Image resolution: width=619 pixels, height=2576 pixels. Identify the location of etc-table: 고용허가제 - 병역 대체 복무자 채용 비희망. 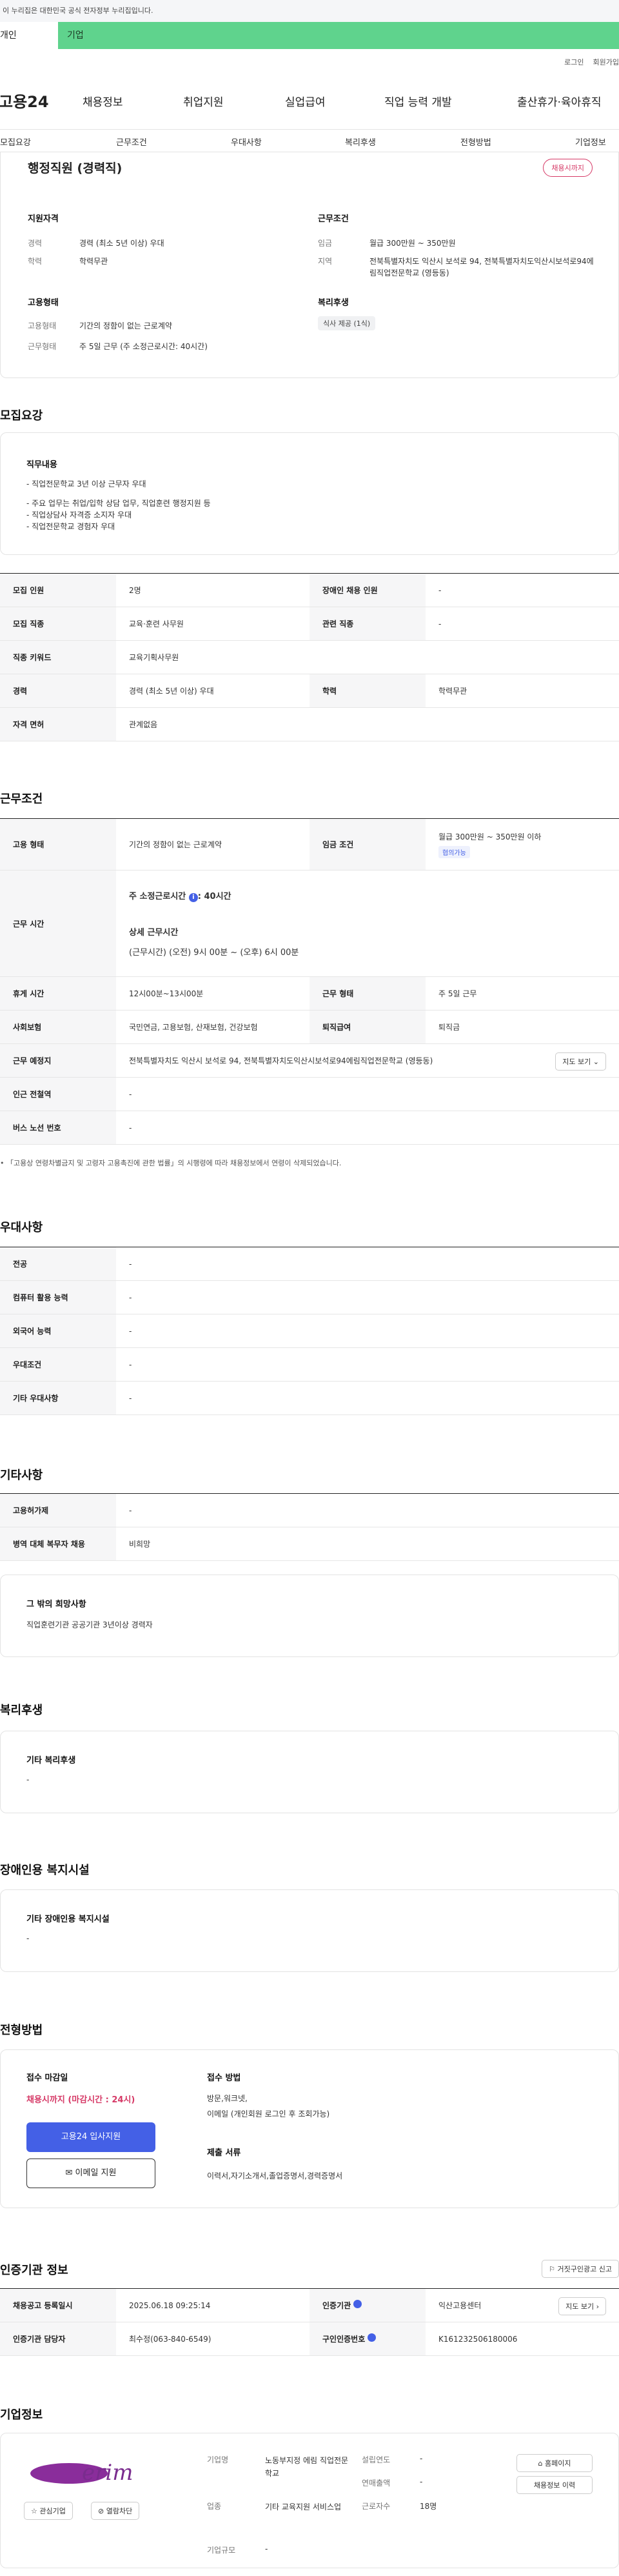
(309, 1527).